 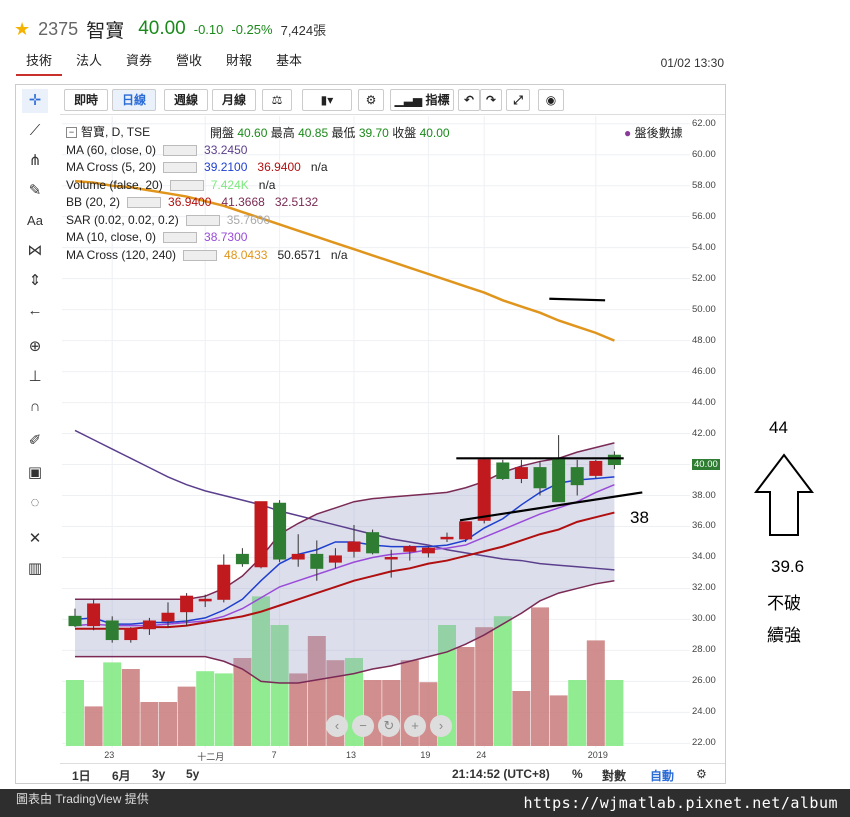 I want to click on main-tabs: 技術 法人 資券 營收 財報 基本, so click(x=433, y=65).